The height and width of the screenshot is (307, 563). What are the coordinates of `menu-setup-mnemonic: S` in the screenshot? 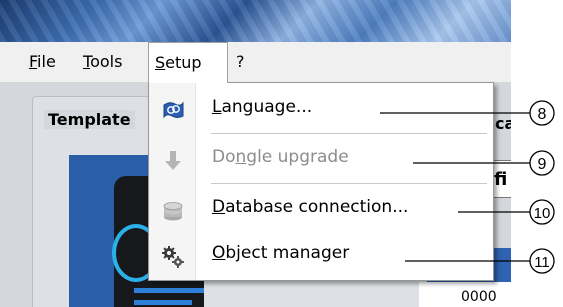 It's located at (160, 62).